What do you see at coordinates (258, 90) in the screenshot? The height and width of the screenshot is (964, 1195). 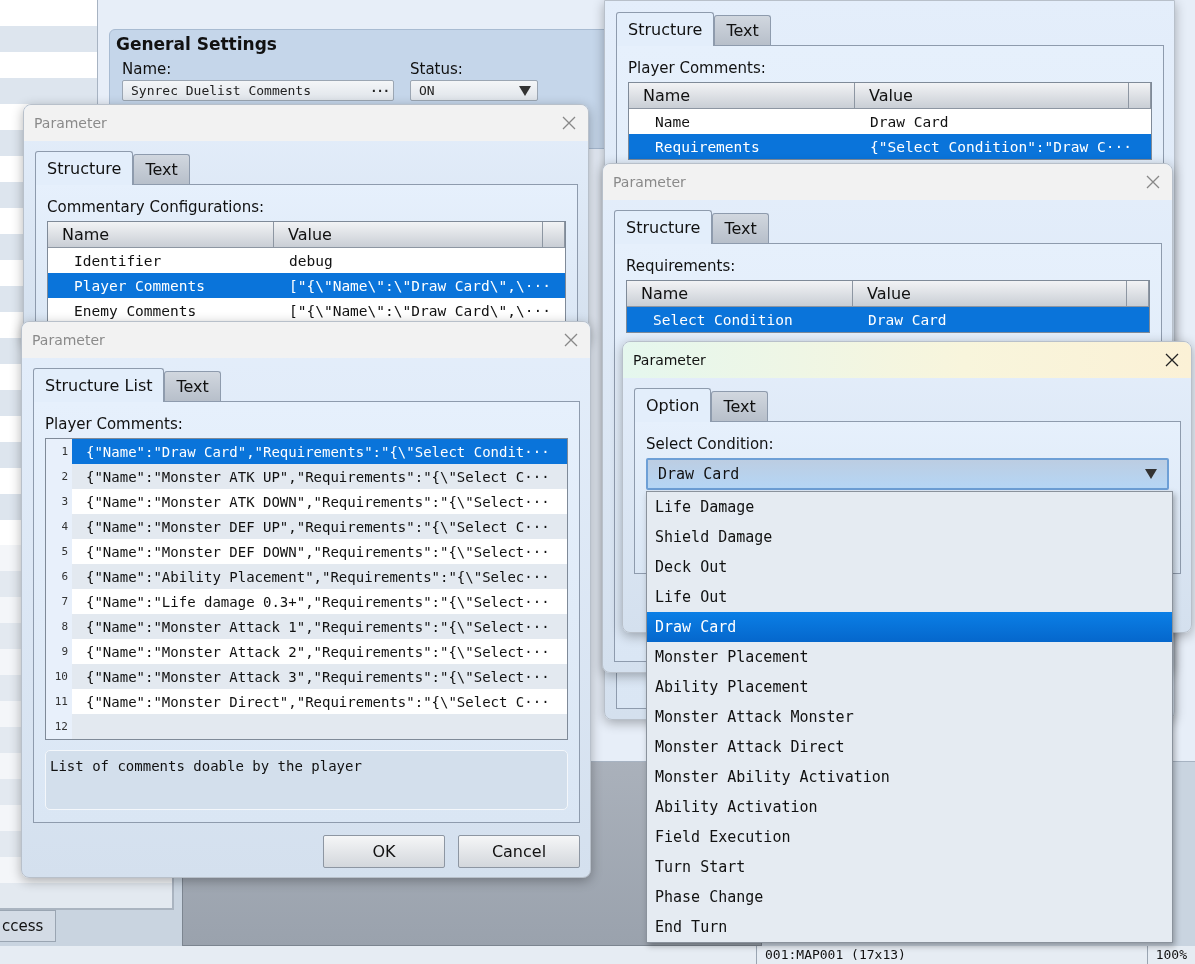 I see `name-field: Synrec Duelist Comments ···` at bounding box center [258, 90].